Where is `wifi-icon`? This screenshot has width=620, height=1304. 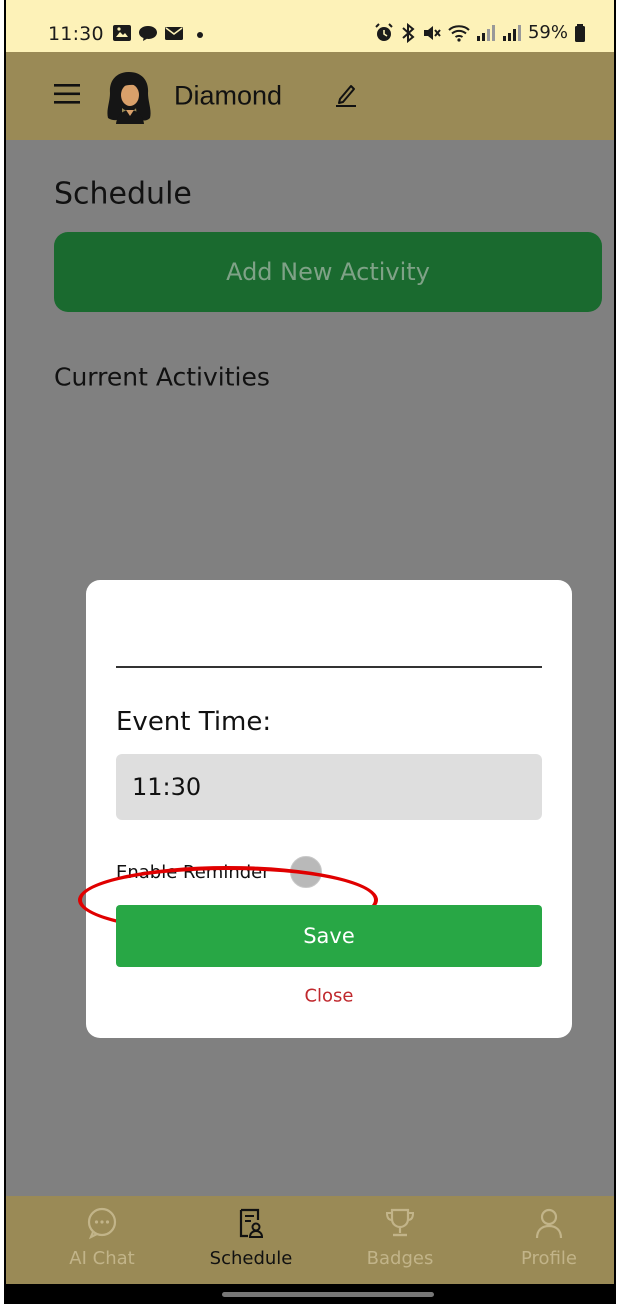 wifi-icon is located at coordinates (459, 33).